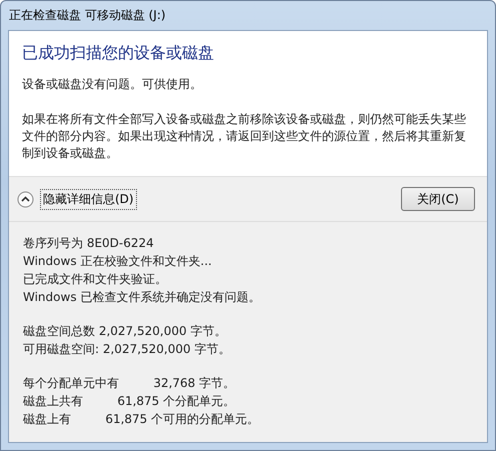 The width and height of the screenshot is (496, 451). What do you see at coordinates (89, 243) in the screenshot?
I see `log-line: 卷序列号为 8E0D-6224` at bounding box center [89, 243].